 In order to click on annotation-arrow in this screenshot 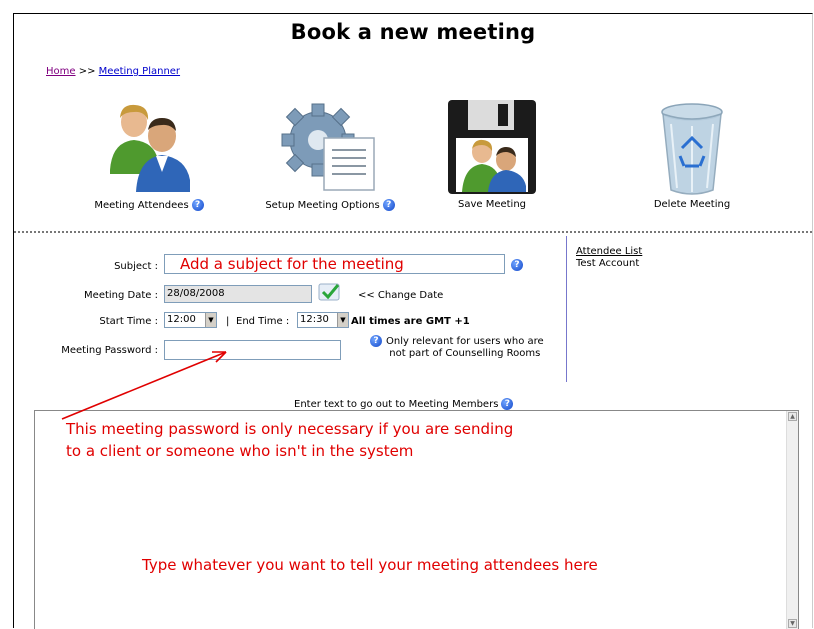, I will do `click(144, 385)`.